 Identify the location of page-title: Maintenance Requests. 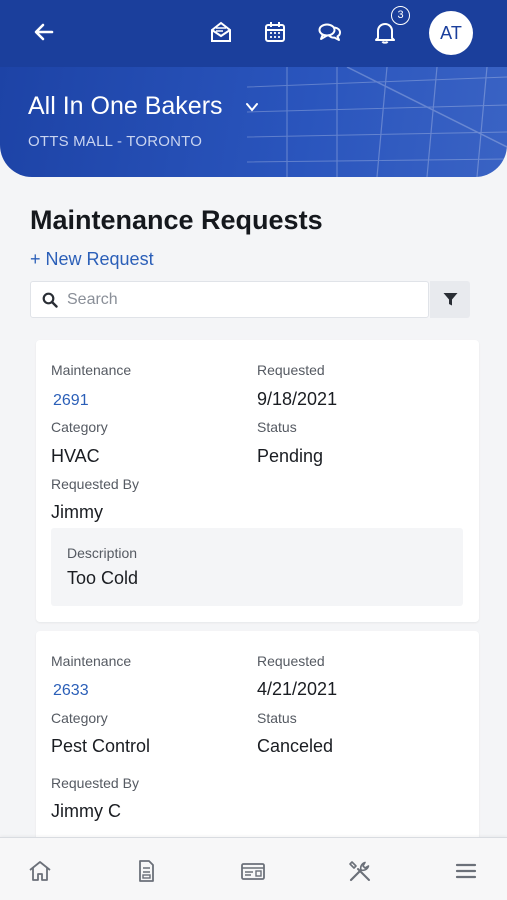
(176, 220).